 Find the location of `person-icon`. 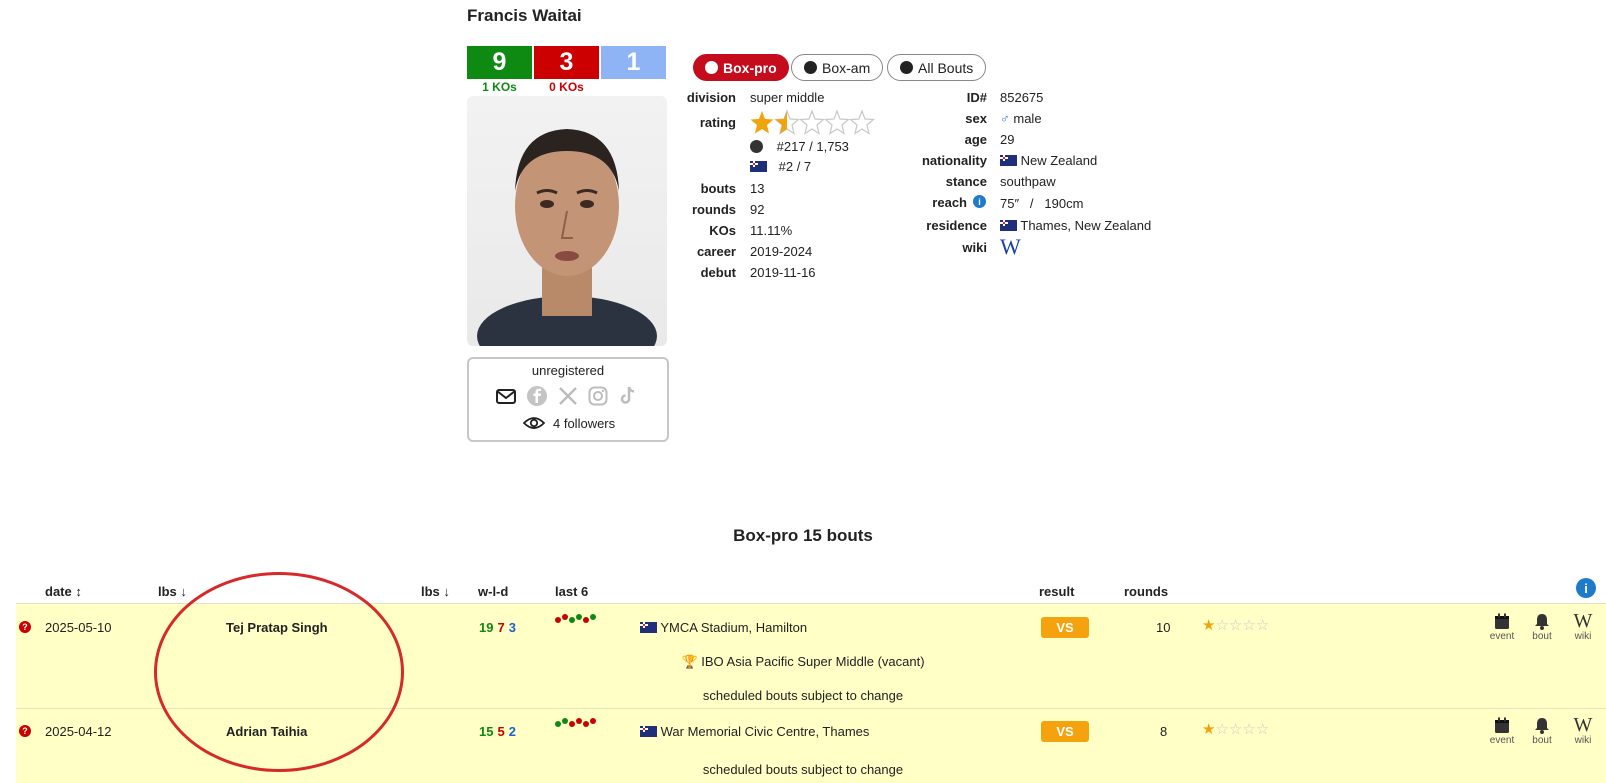

person-icon is located at coordinates (711, 67).